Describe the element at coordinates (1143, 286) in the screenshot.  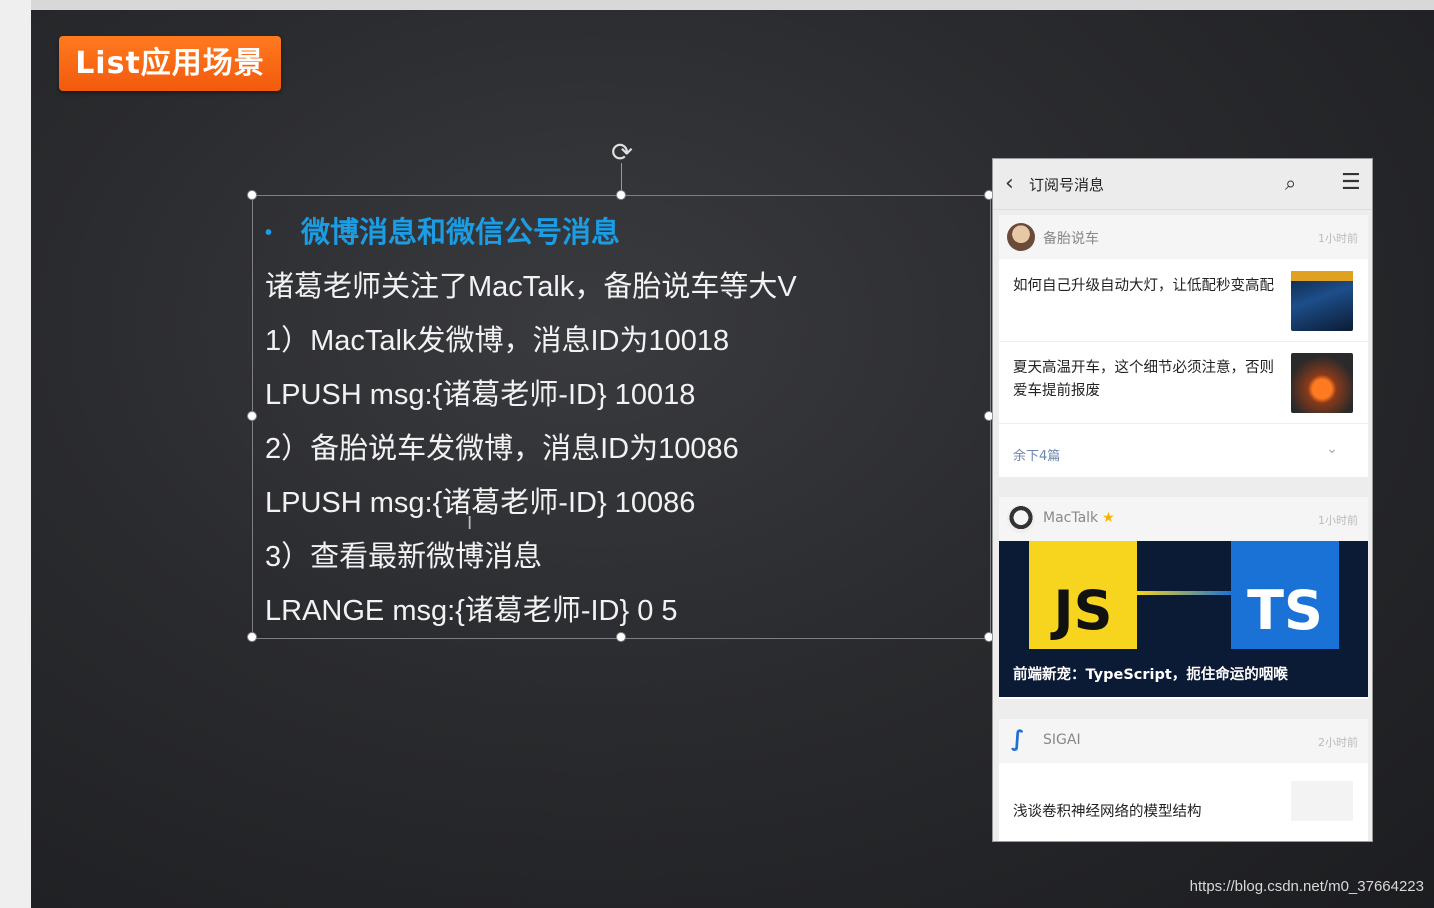
I see `article-title: 如何自己升级自动大灯，让低配秒变高配` at that location.